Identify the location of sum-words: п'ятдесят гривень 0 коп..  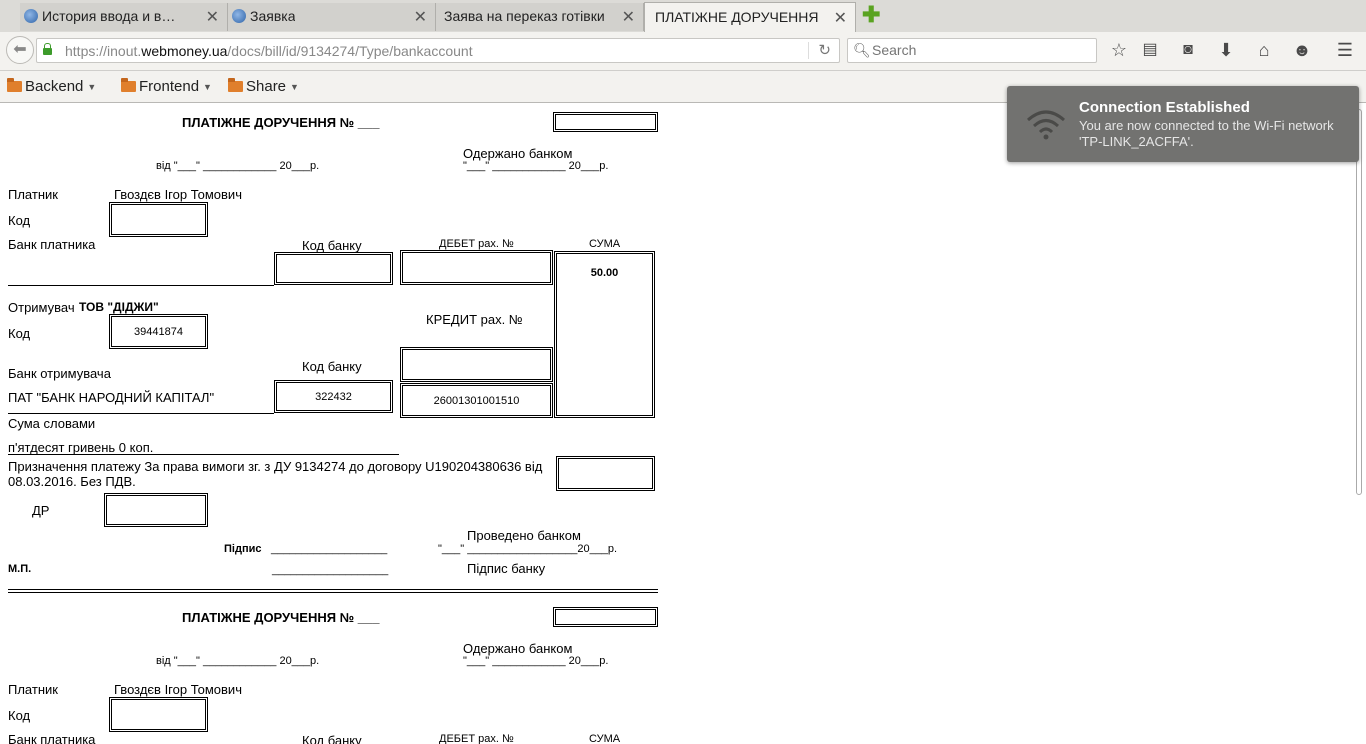
(81, 447).